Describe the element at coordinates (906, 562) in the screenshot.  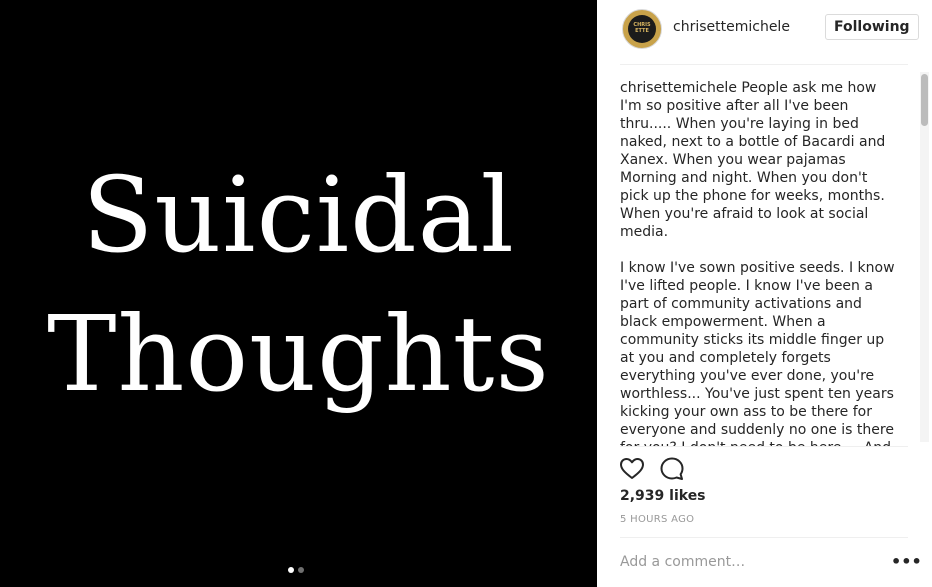
I see `more-options-button: •••` at that location.